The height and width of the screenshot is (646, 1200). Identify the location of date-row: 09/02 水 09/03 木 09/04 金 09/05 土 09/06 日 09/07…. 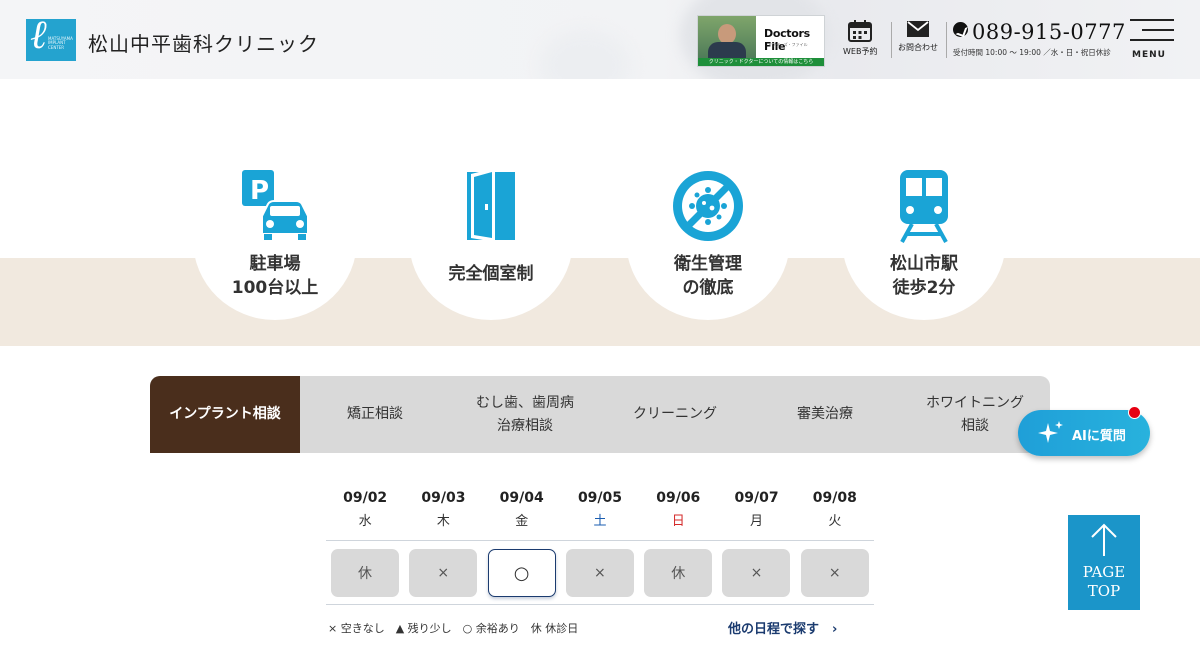
(600, 509).